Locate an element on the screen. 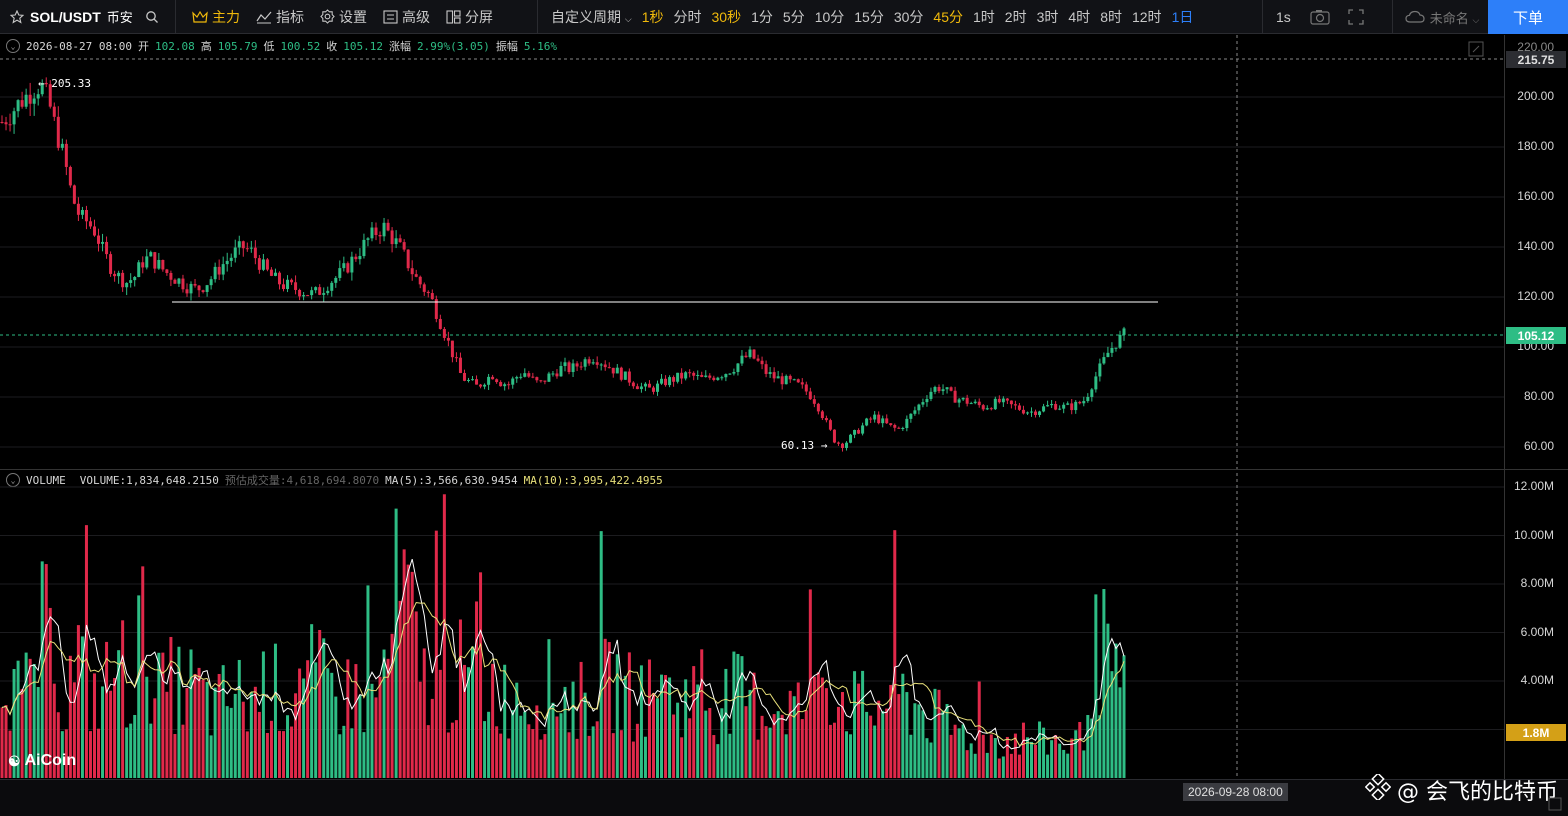 The height and width of the screenshot is (816, 1568). custom-period-dropdown: 自定义周期 ⌵ is located at coordinates (591, 17).